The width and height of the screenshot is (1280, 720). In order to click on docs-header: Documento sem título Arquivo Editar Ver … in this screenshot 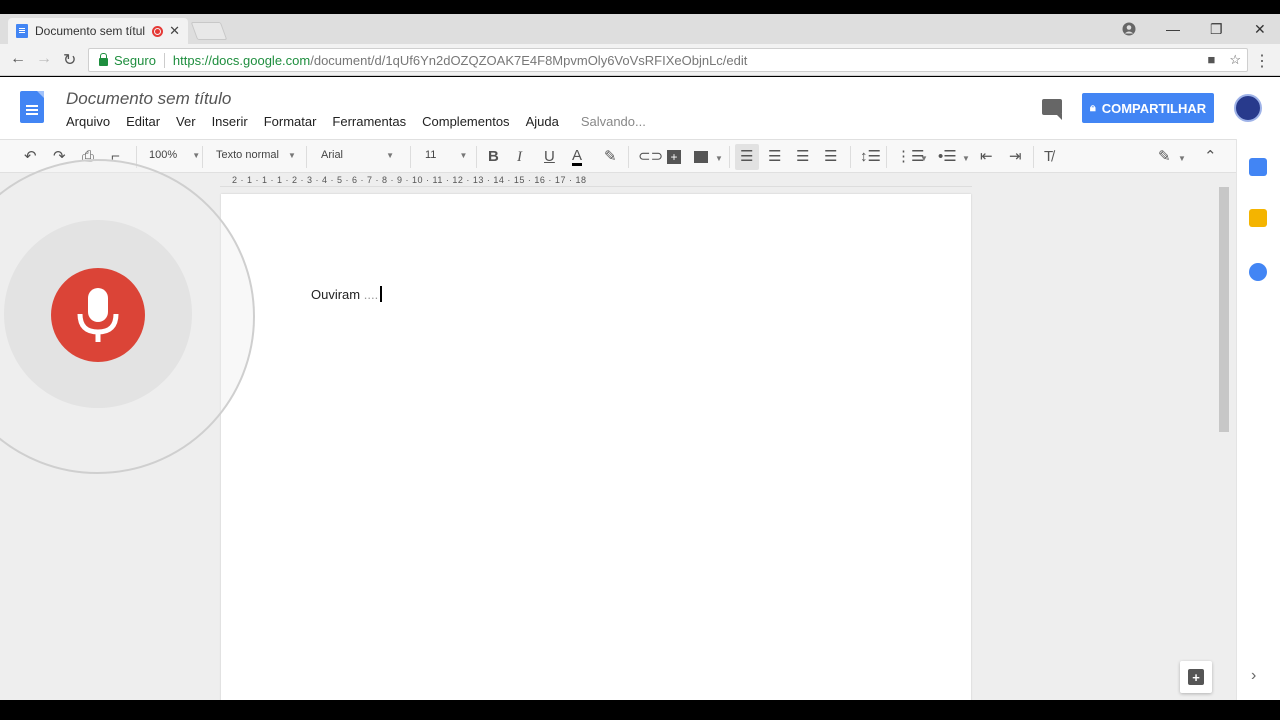, I will do `click(640, 108)`.